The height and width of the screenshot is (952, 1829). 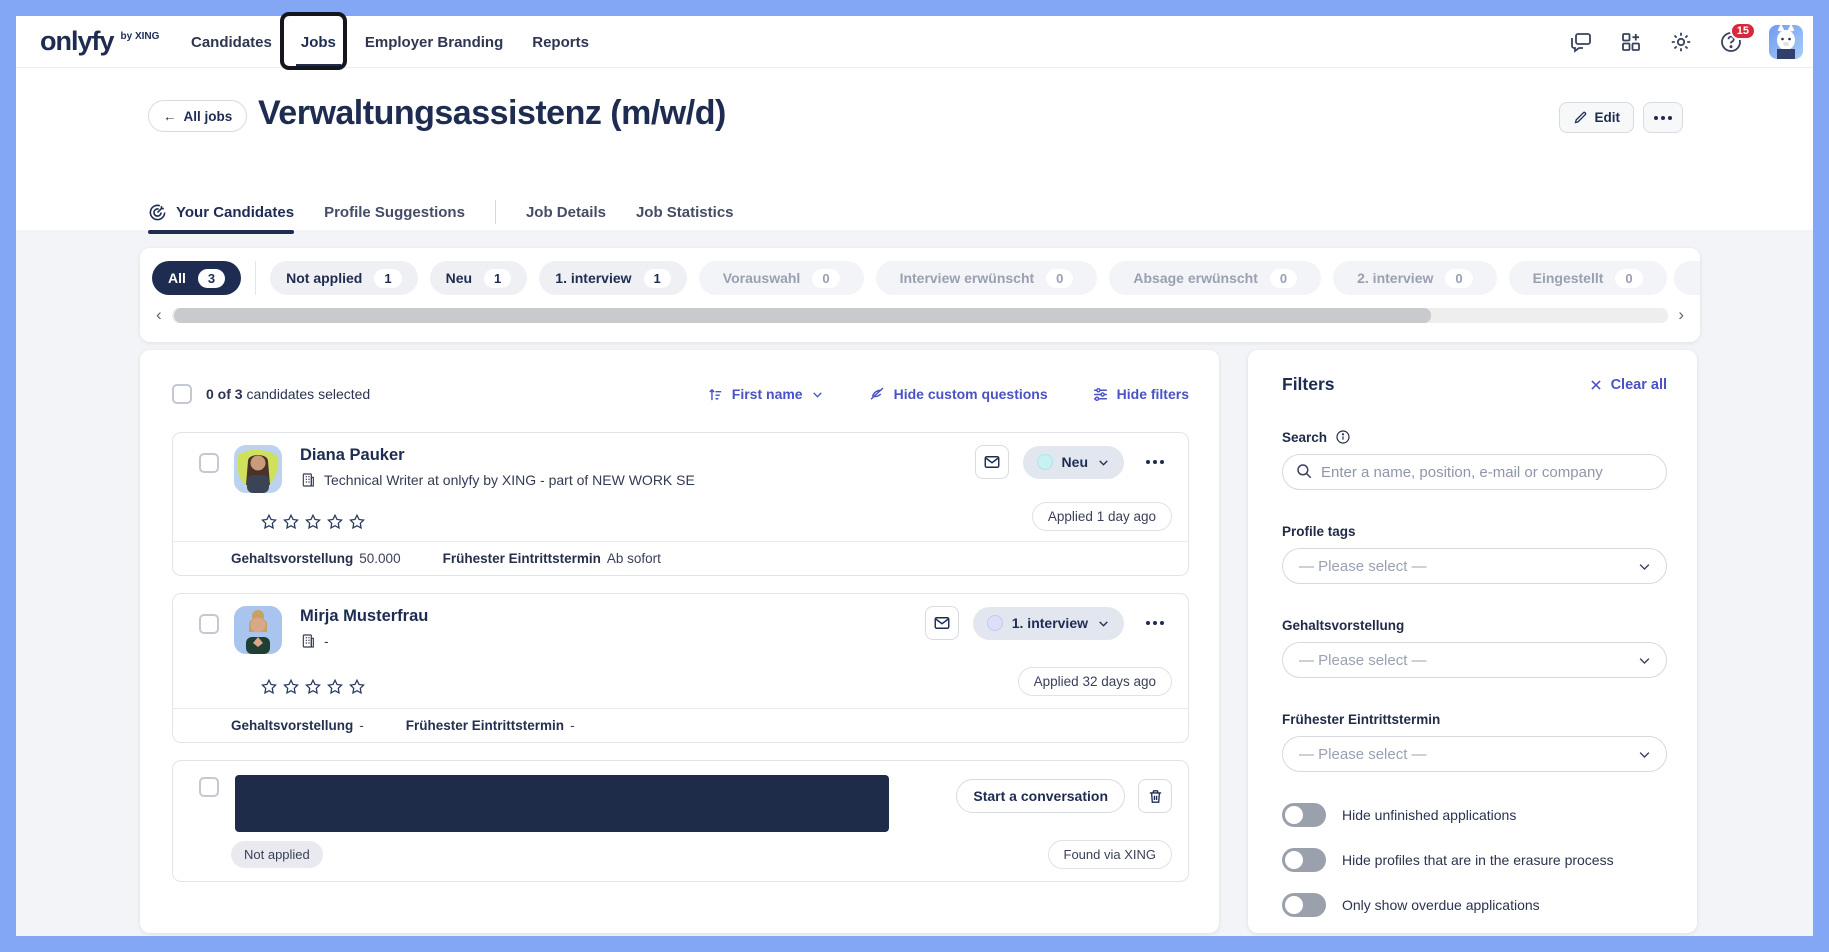 What do you see at coordinates (1587, 278) in the screenshot?
I see `pipeline-pill-eingestellt: Eingestellt 0` at bounding box center [1587, 278].